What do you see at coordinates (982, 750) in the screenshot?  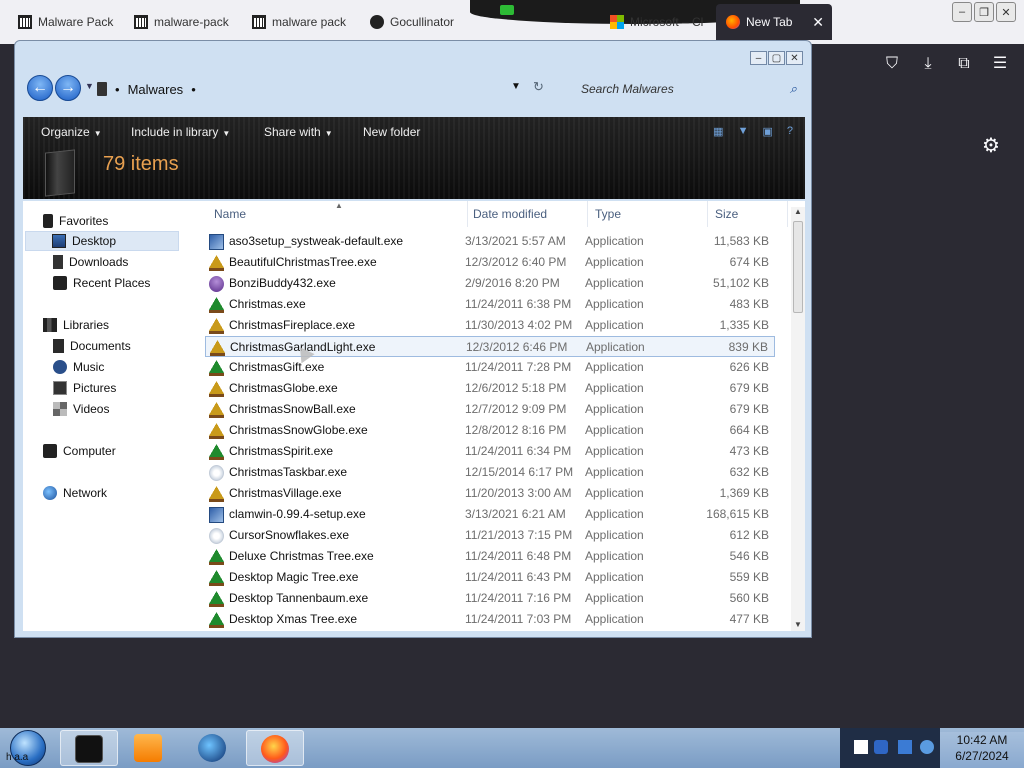 I see `clock: 10:42 AM 6/27/2024` at bounding box center [982, 750].